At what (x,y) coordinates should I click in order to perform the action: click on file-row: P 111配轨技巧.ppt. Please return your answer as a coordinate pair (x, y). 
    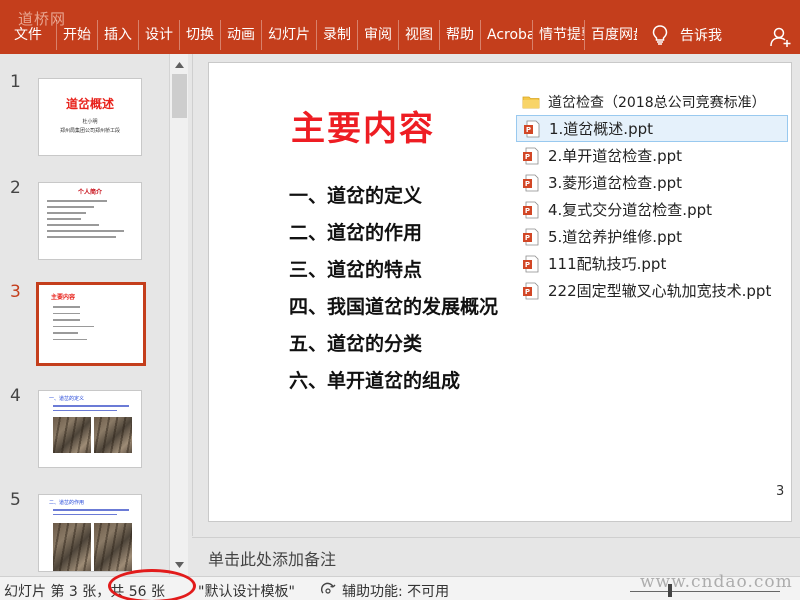
    Looking at the image, I should click on (658, 263).